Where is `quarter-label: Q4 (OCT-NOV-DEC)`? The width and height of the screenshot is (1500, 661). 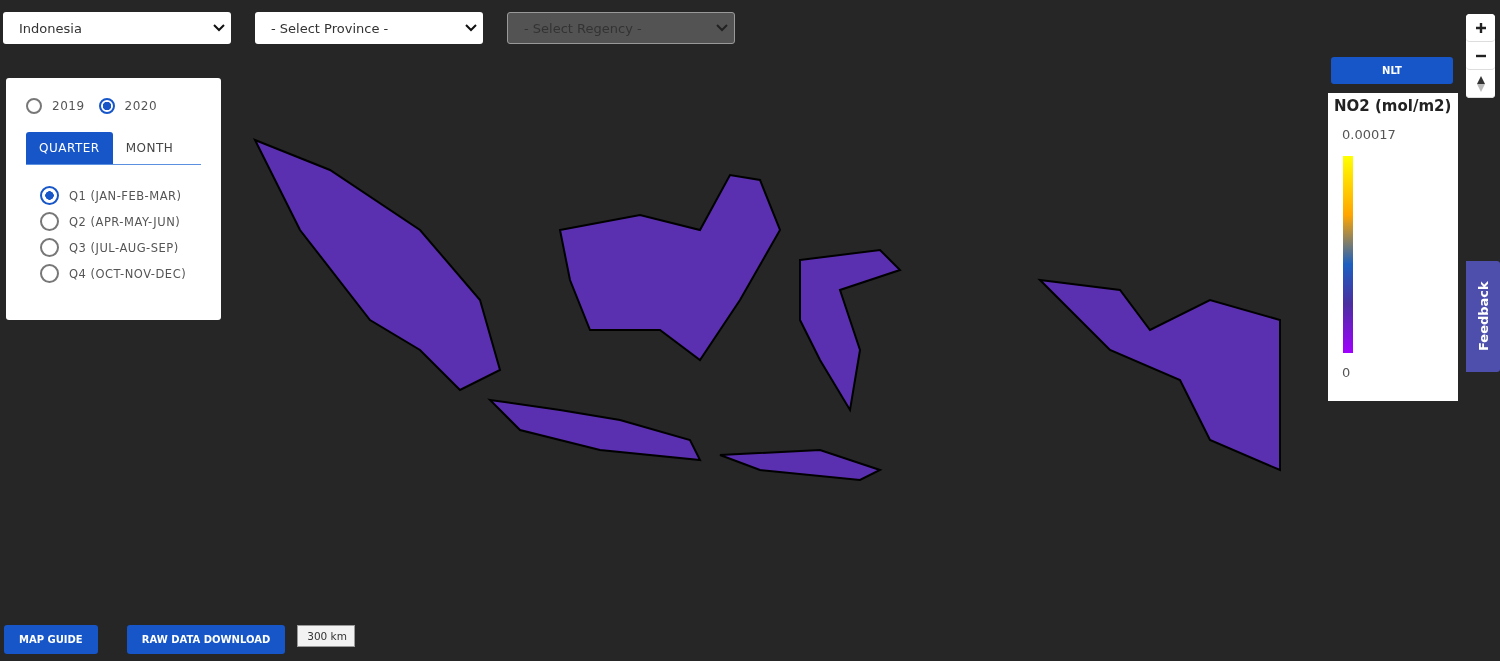 quarter-label: Q4 (OCT-NOV-DEC) is located at coordinates (128, 273).